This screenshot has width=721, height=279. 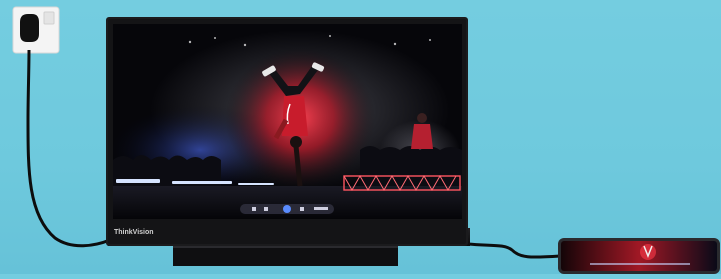 I want to click on brand-label: ThinkVision, so click(x=134, y=232).